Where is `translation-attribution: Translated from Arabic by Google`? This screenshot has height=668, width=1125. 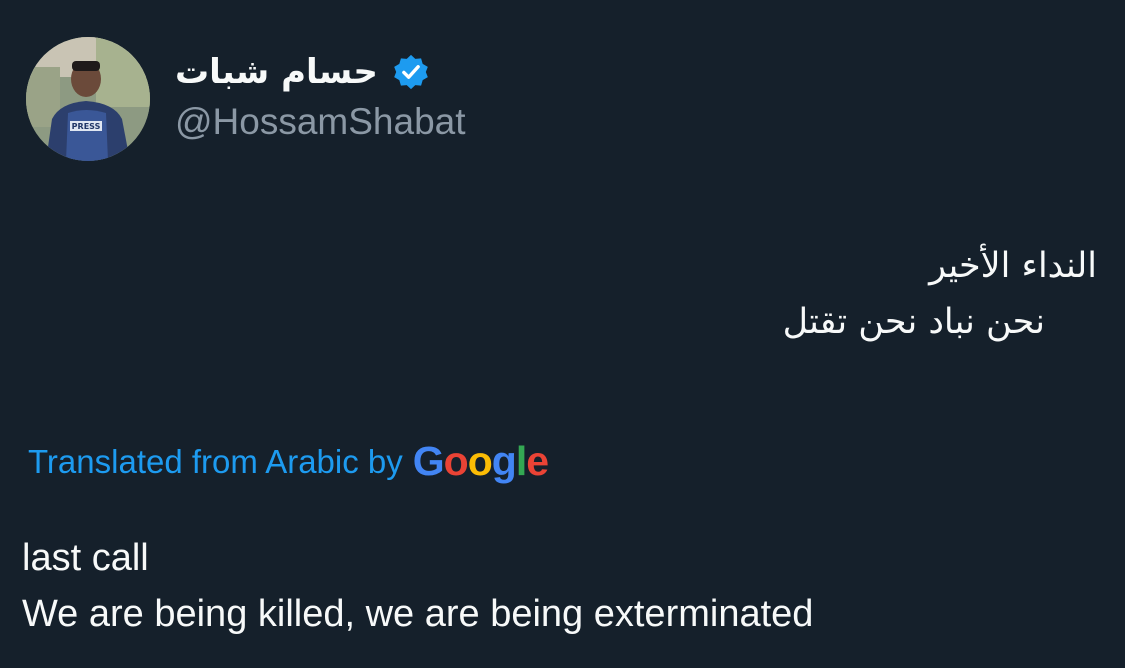
translation-attribution: Translated from Arabic by Google is located at coordinates (288, 461).